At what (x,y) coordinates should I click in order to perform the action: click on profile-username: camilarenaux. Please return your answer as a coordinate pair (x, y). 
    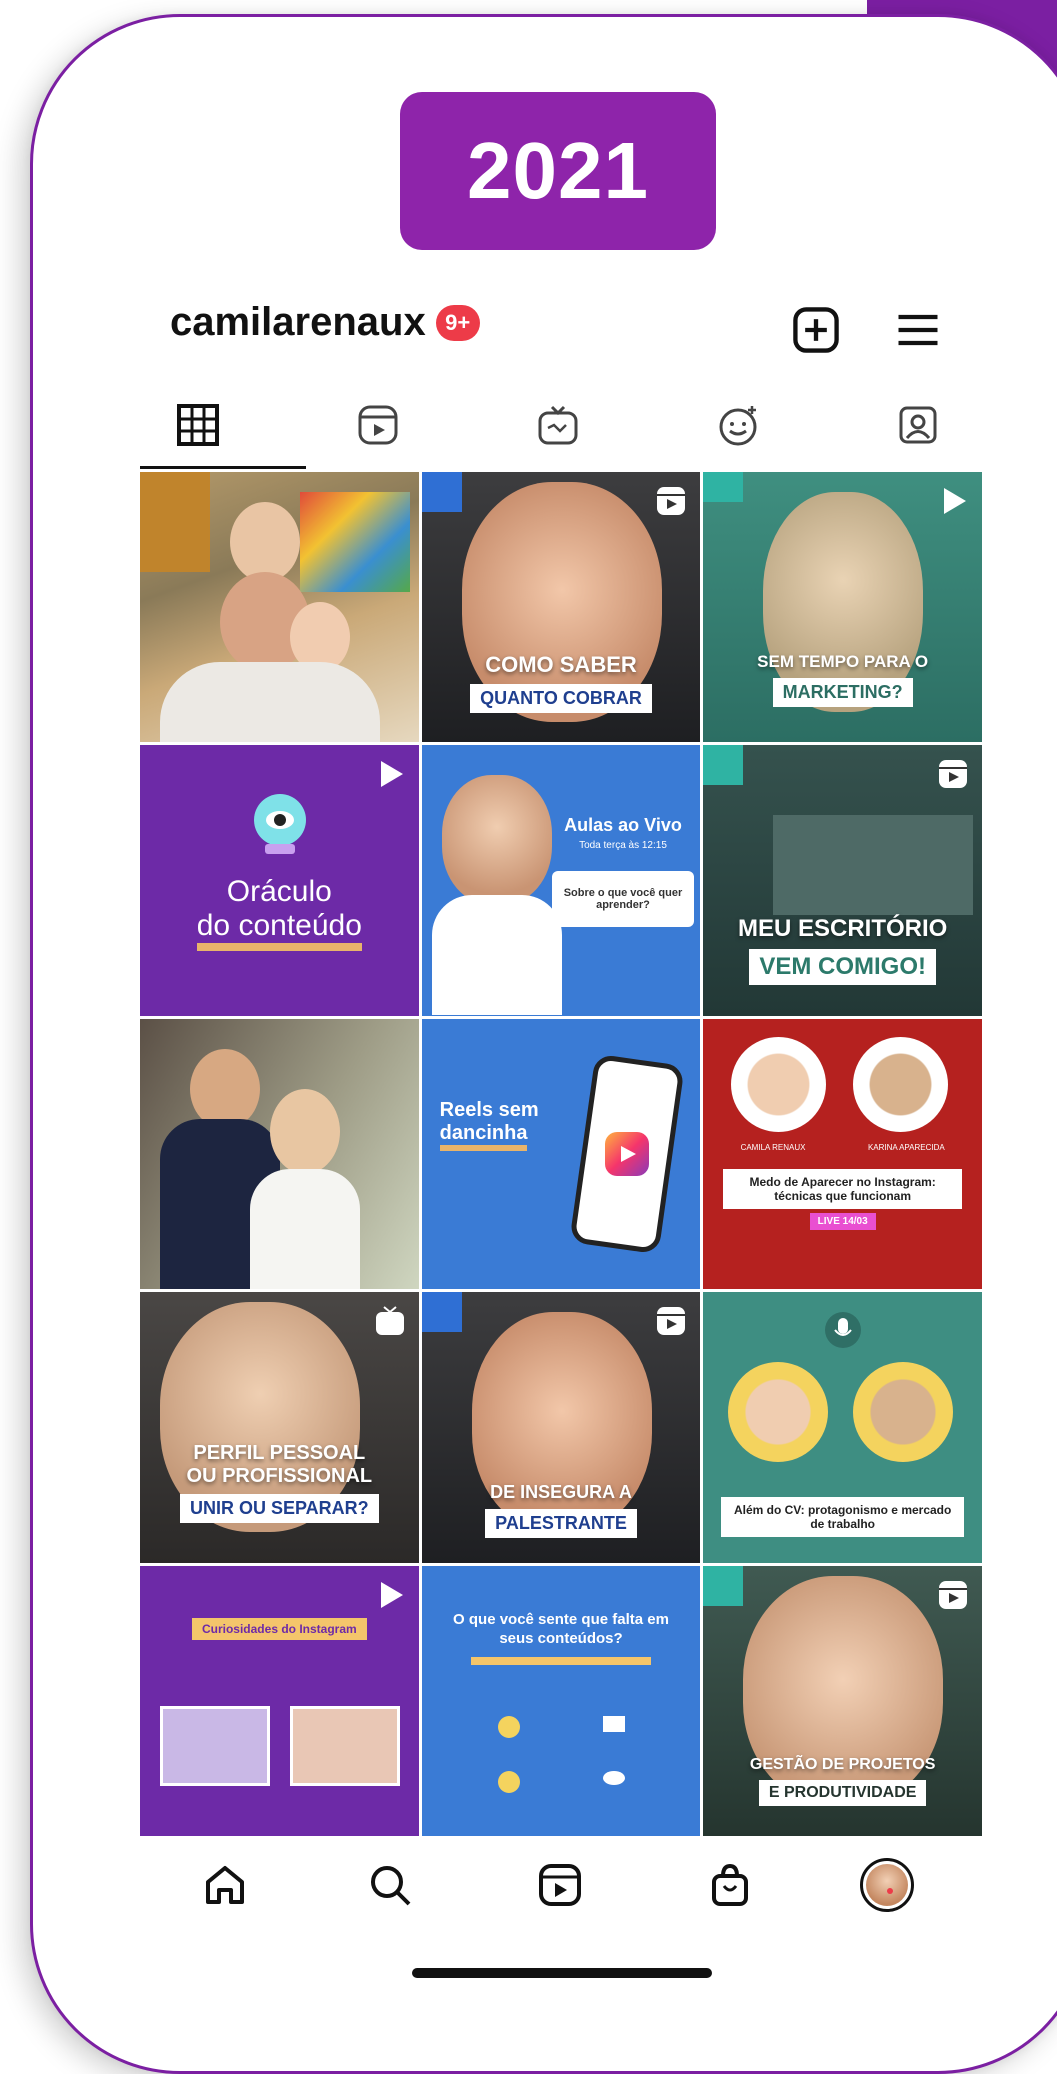
    Looking at the image, I should click on (298, 322).